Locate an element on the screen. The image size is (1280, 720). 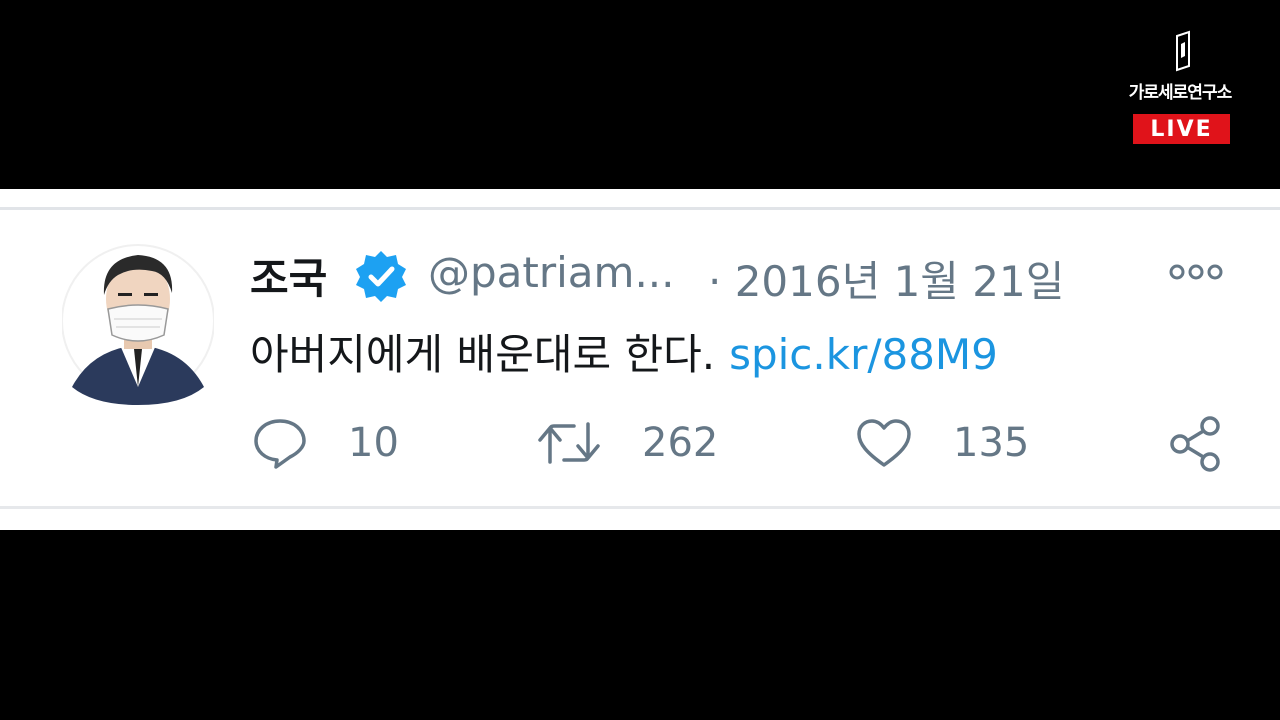
share-icon is located at coordinates (1196, 444).